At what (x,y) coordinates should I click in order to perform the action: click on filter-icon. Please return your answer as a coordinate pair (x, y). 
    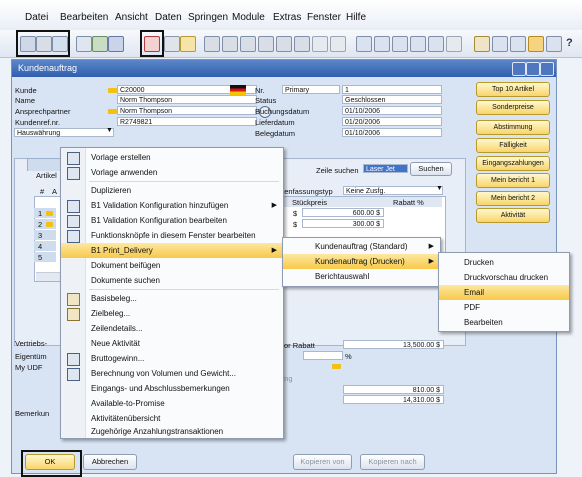
    Looking at the image, I should click on (320, 44).